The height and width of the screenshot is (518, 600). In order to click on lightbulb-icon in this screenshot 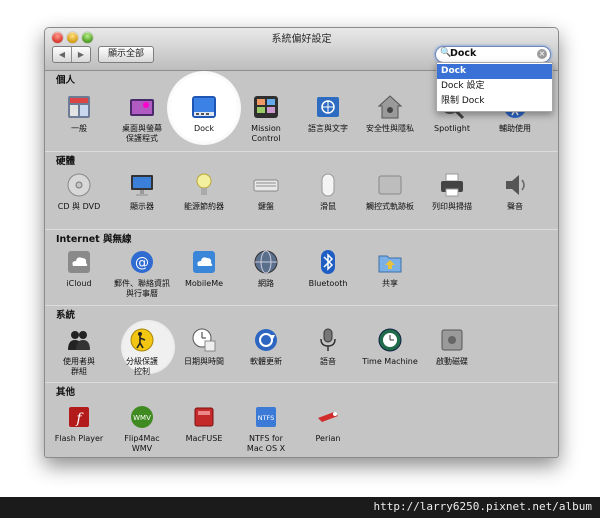, I will do `click(204, 184)`.